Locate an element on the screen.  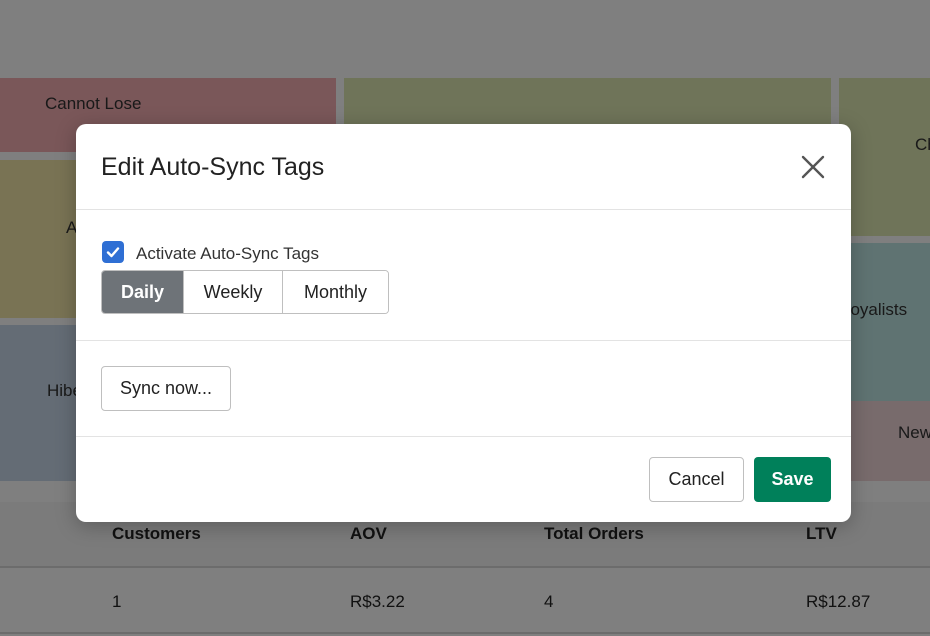
frequency-segmented-control: Daily Weekly Monthly is located at coordinates (245, 292).